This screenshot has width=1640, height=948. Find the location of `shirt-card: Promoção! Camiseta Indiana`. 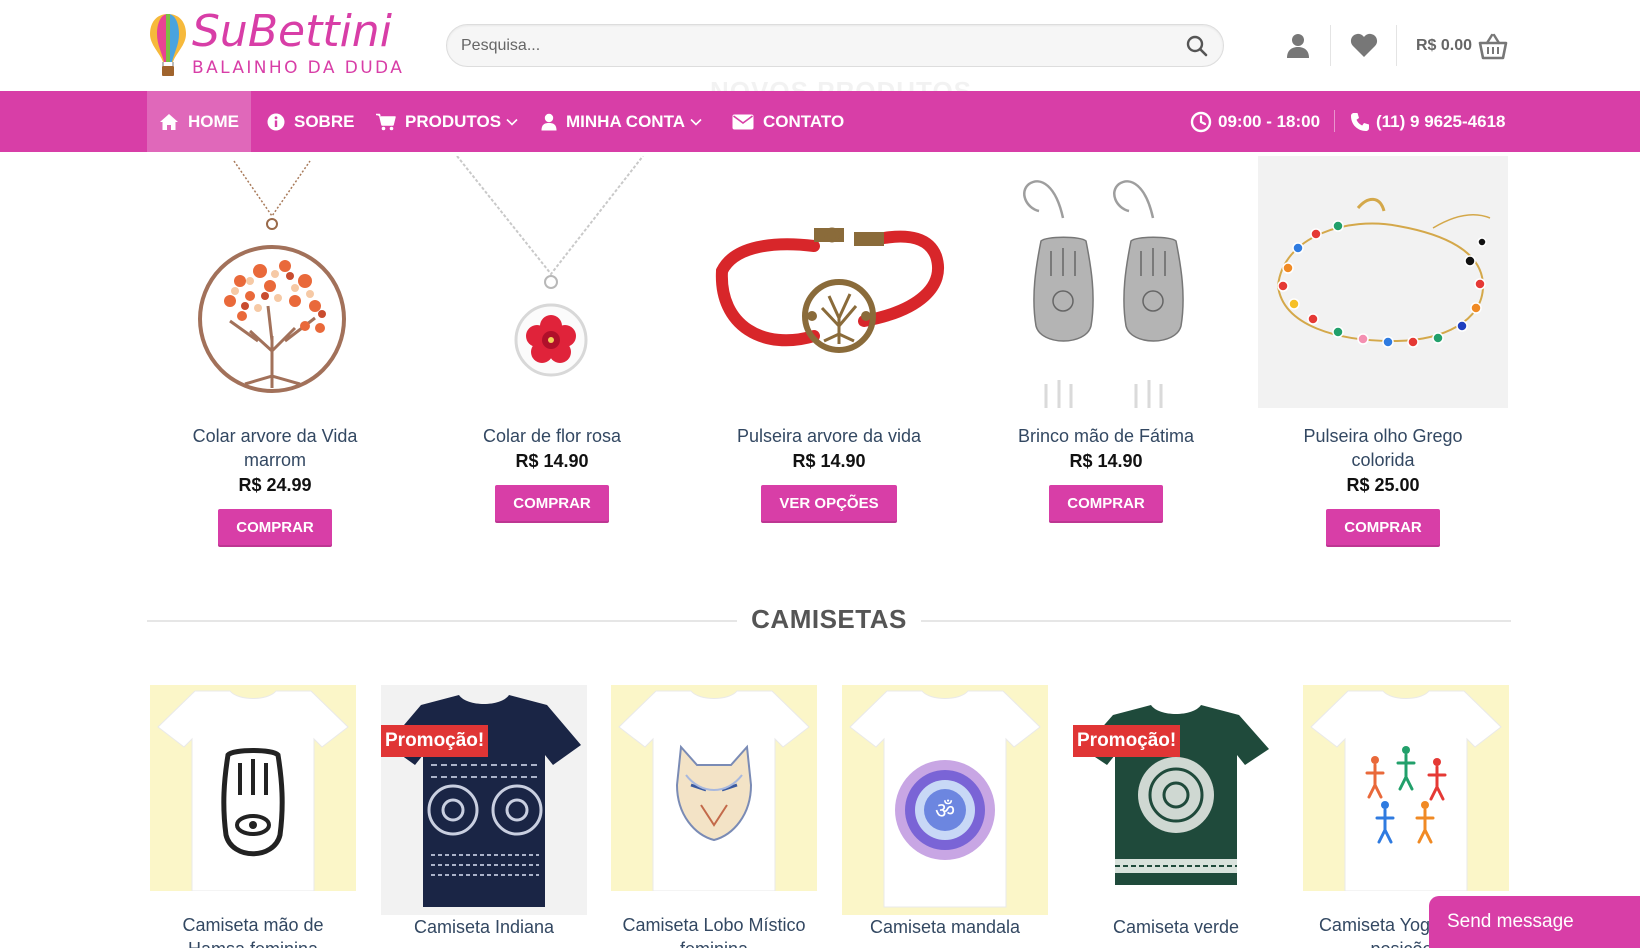

shirt-card: Promoção! Camiseta Indiana is located at coordinates (484, 812).